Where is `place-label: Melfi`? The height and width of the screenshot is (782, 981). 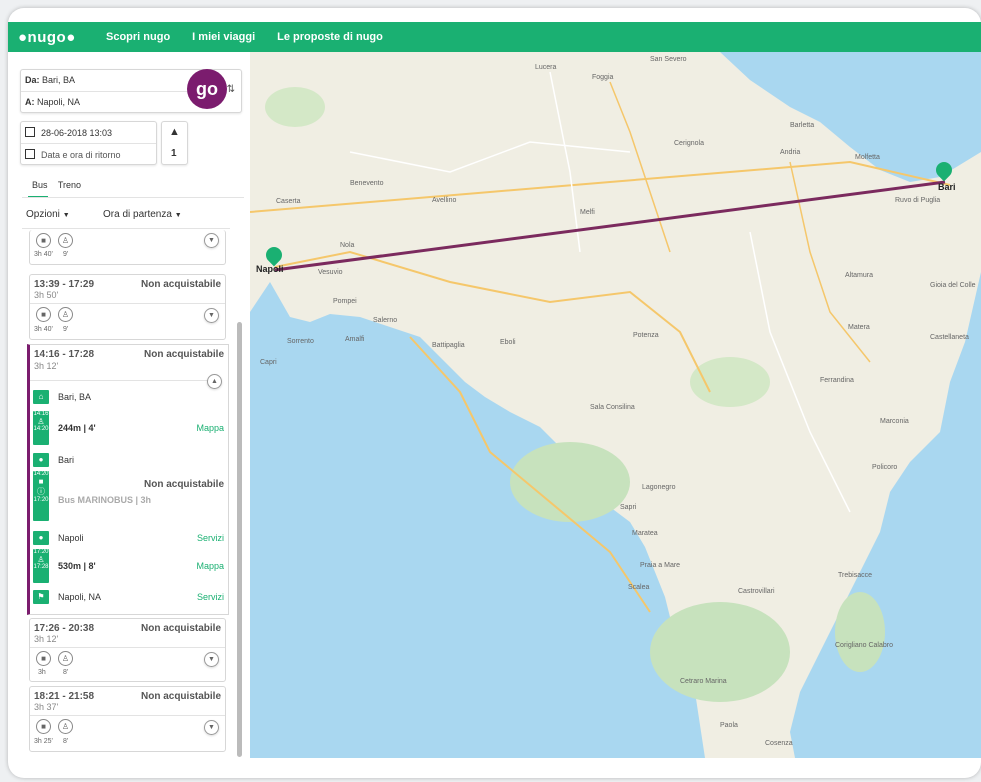
place-label: Melfi is located at coordinates (587, 212).